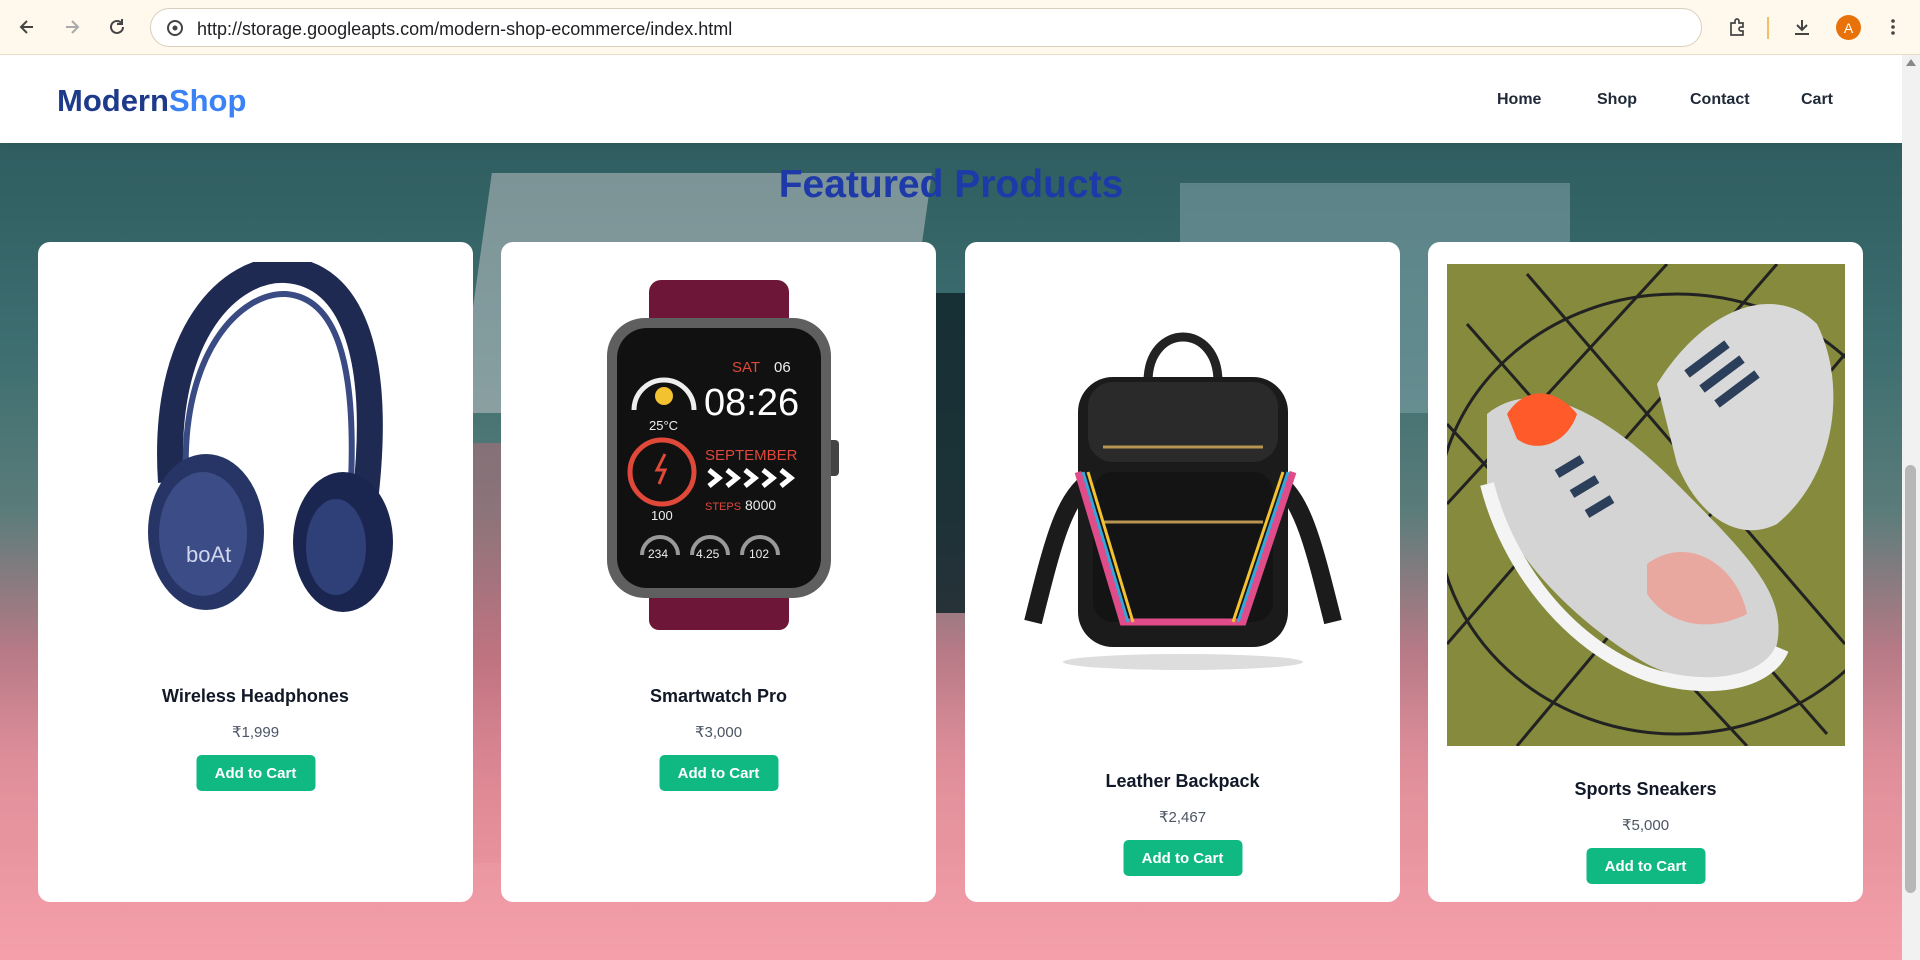 This screenshot has width=1920, height=960. I want to click on site-info-icon, so click(175, 28).